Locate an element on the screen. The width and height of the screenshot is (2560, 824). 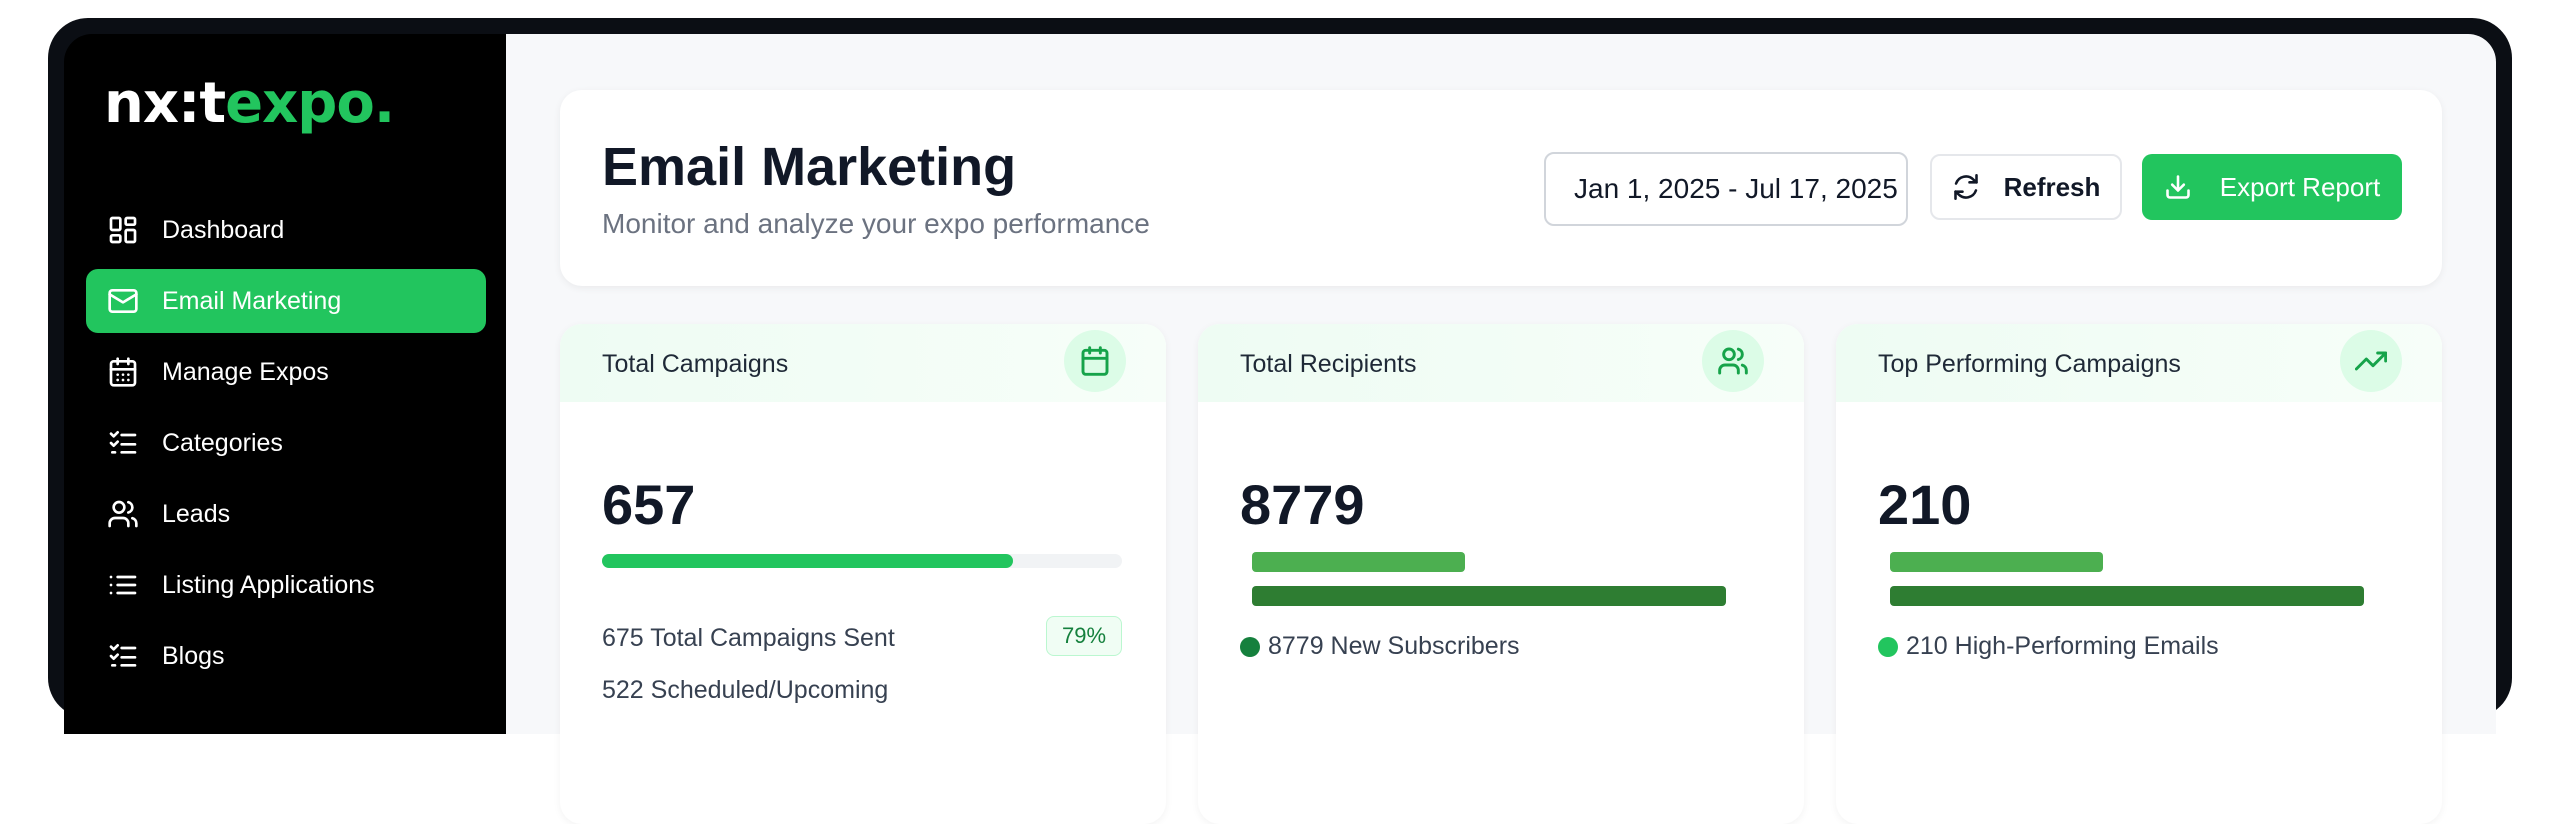
refresh-button: Refresh is located at coordinates (2026, 187).